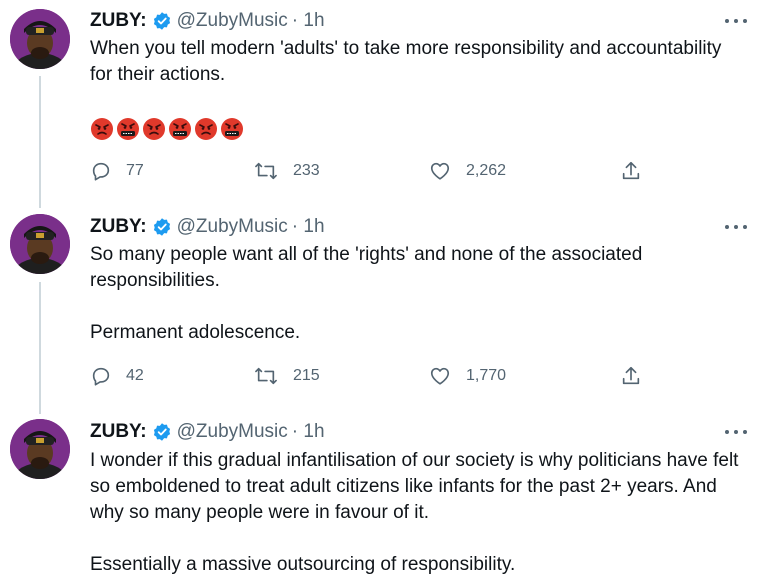  Describe the element at coordinates (117, 376) in the screenshot. I see `reply-button: 42` at that location.